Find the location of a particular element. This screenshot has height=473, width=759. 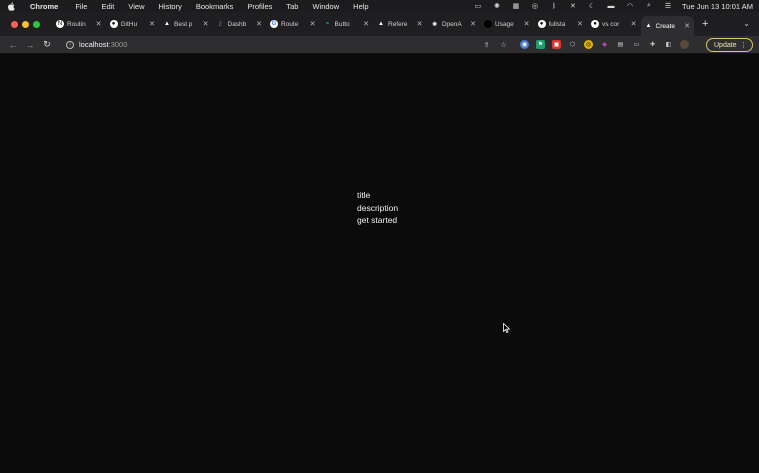

reload-icon: ↻ is located at coordinates (47, 45).